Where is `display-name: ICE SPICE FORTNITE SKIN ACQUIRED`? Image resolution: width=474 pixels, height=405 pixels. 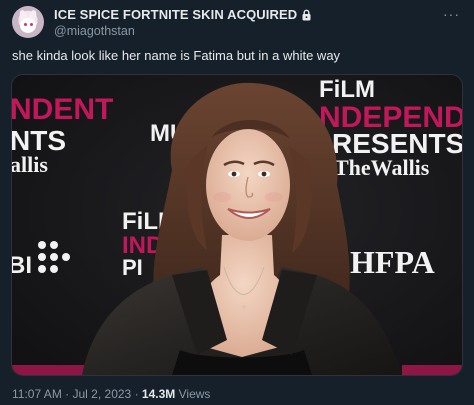
display-name: ICE SPICE FORTNITE SKIN ACQUIRED is located at coordinates (175, 14).